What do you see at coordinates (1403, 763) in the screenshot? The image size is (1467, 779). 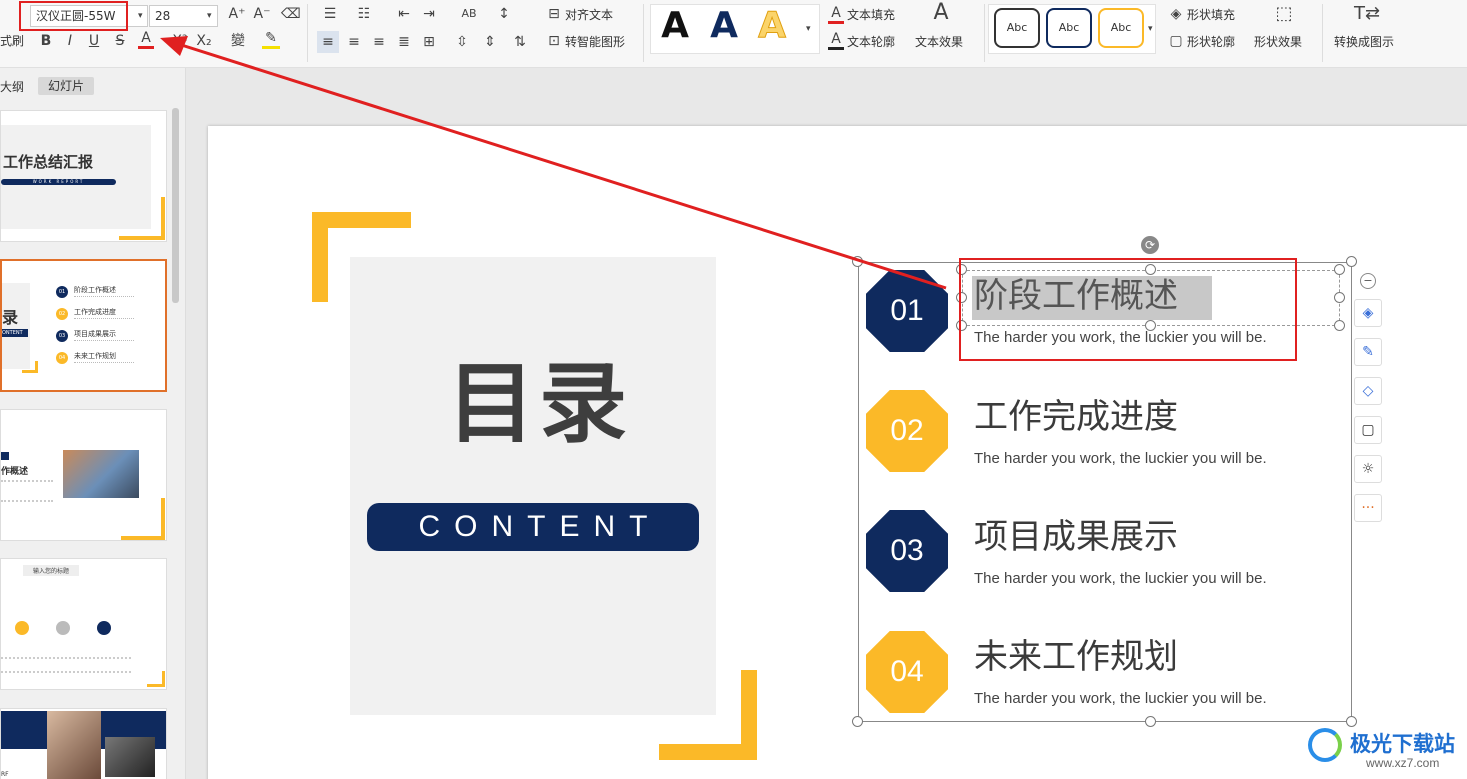 I see `watermark-url: www.xz7.com` at bounding box center [1403, 763].